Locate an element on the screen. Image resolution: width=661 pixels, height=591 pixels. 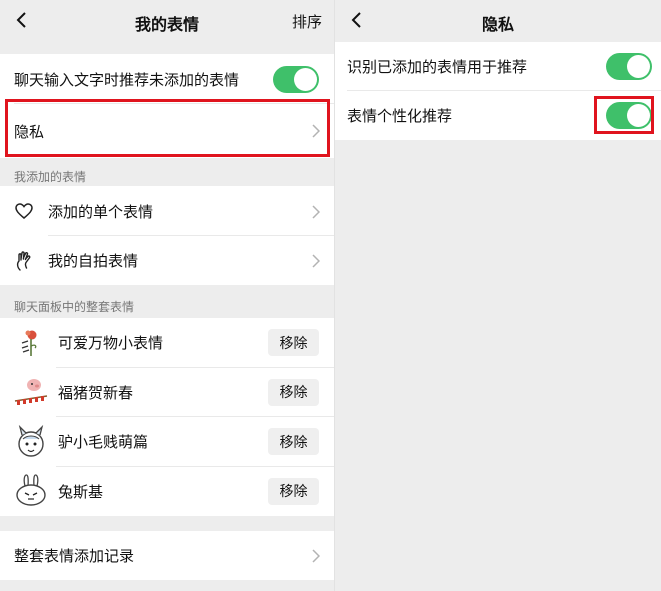
privacy-highlight-box is located at coordinates (167, 128).